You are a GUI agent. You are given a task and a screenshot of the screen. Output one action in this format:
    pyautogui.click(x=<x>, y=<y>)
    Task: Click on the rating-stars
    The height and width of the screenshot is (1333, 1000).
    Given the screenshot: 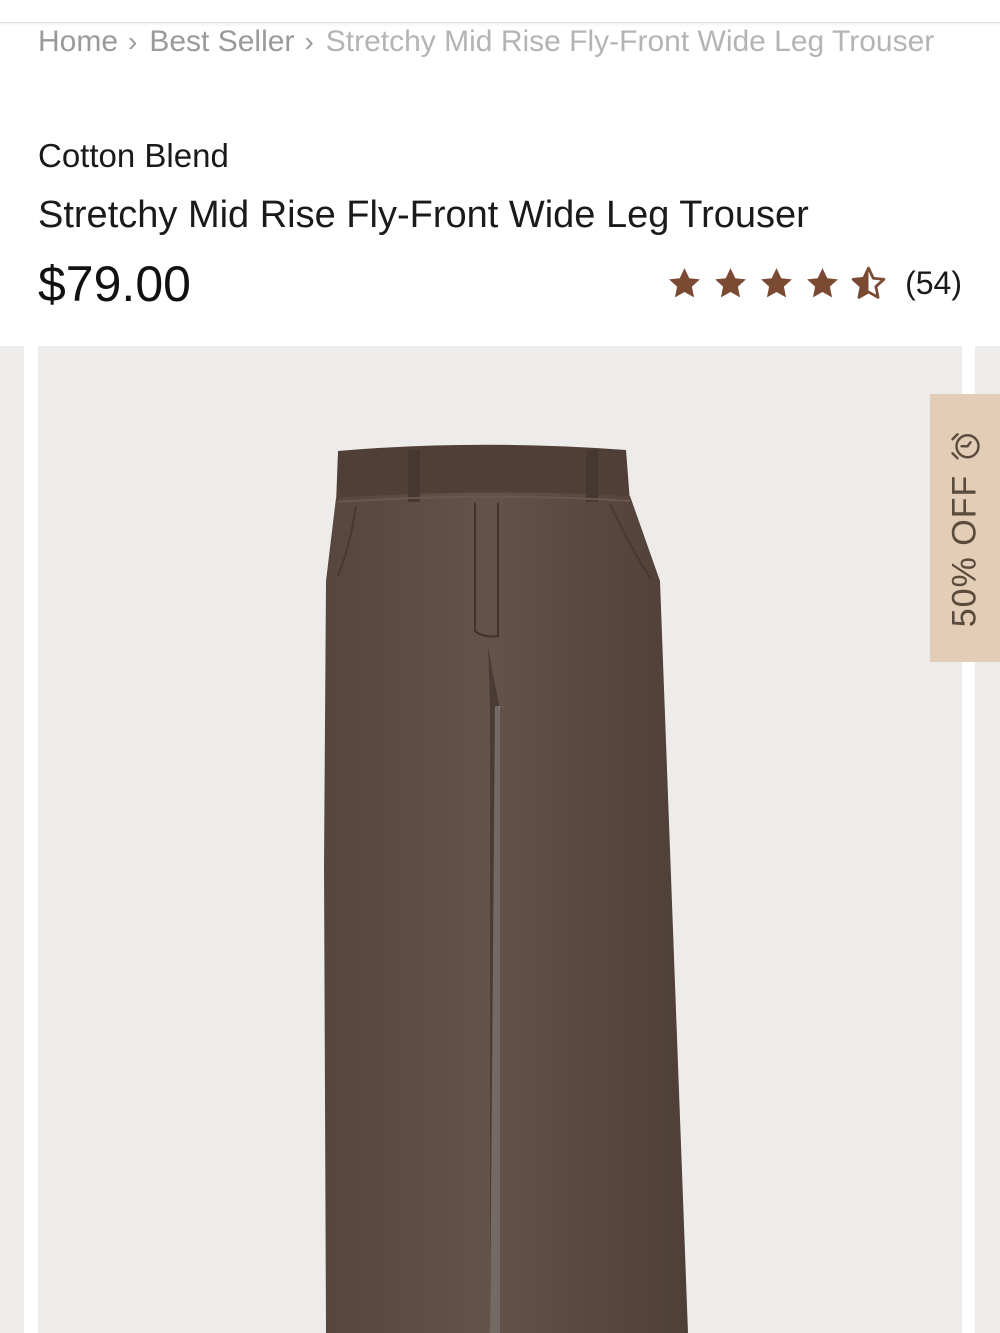 What is the action you would take?
    pyautogui.click(x=776, y=283)
    